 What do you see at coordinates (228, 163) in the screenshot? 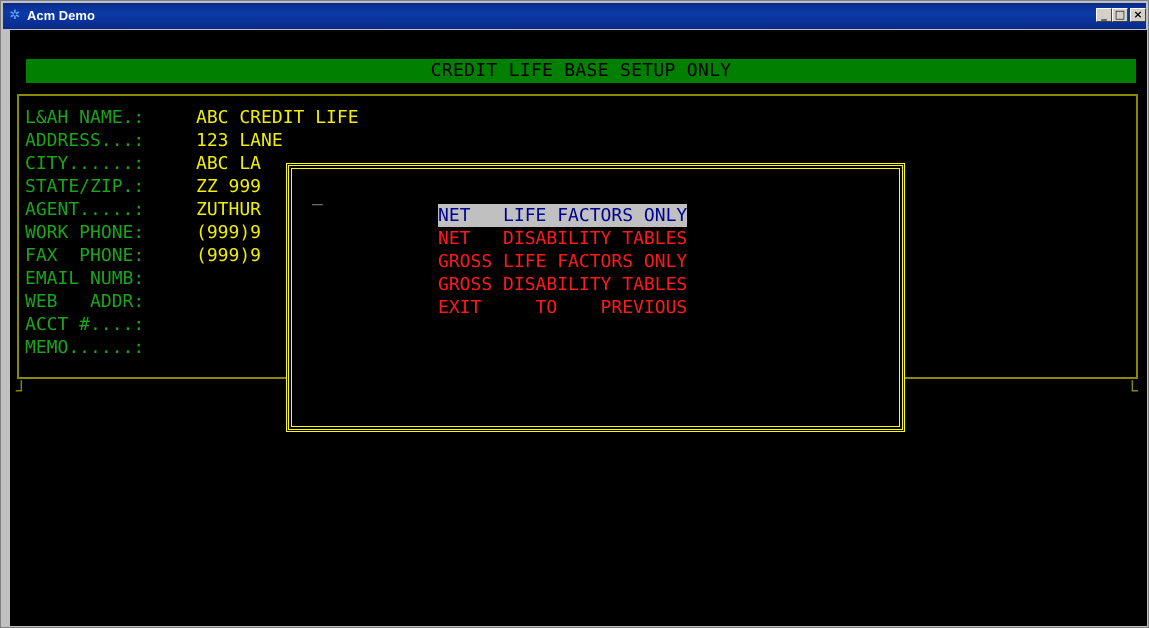
I see `field-value-city: ABC LA` at bounding box center [228, 163].